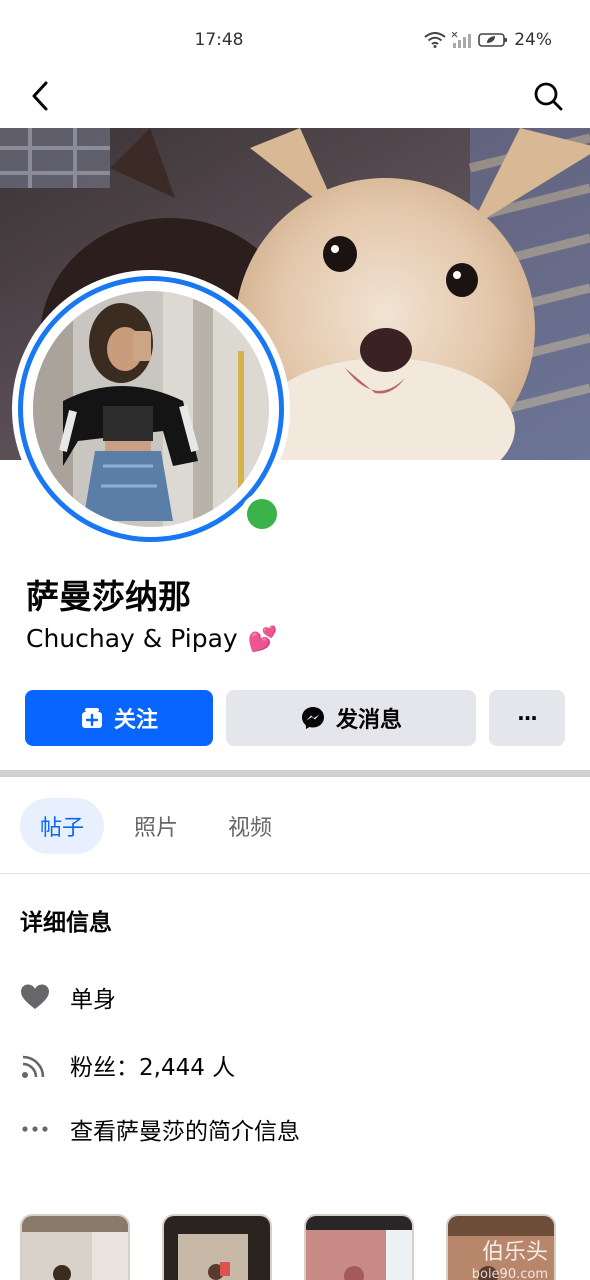 This screenshot has width=590, height=1280. I want to click on view-about-link: 查看萨曼莎的简介信息, so click(185, 1132).